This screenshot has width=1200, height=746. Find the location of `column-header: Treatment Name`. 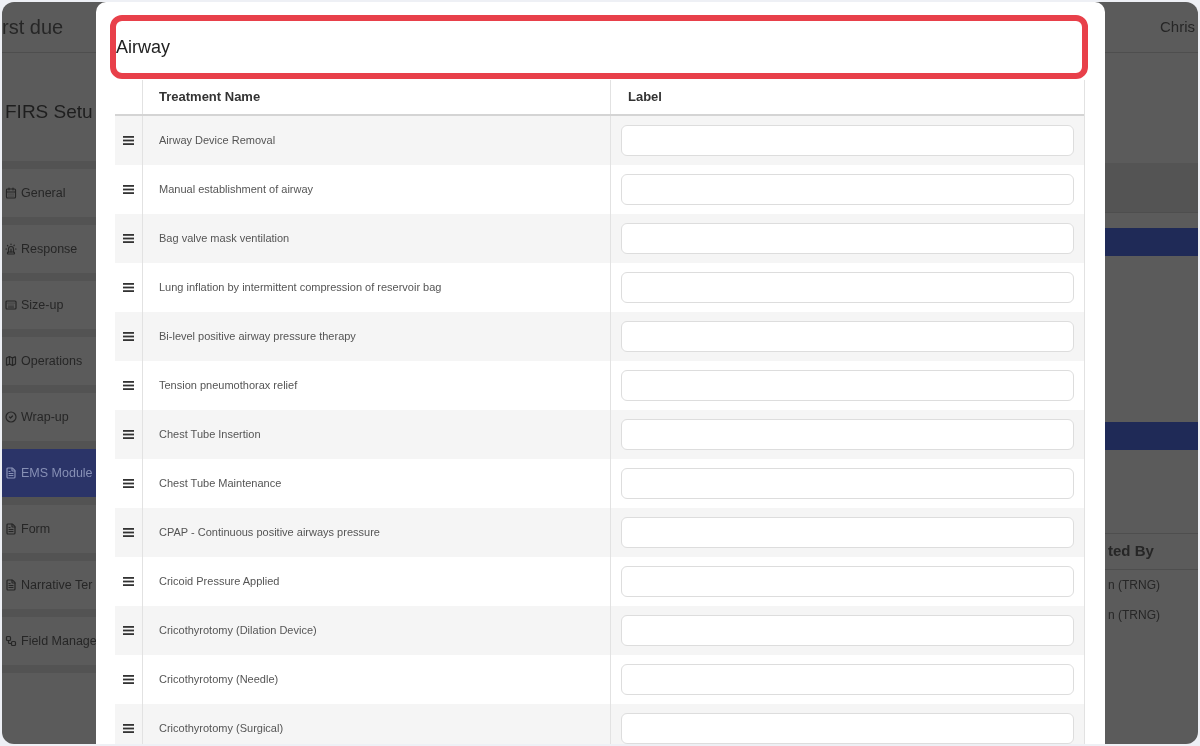

column-header: Treatment Name is located at coordinates (210, 97).